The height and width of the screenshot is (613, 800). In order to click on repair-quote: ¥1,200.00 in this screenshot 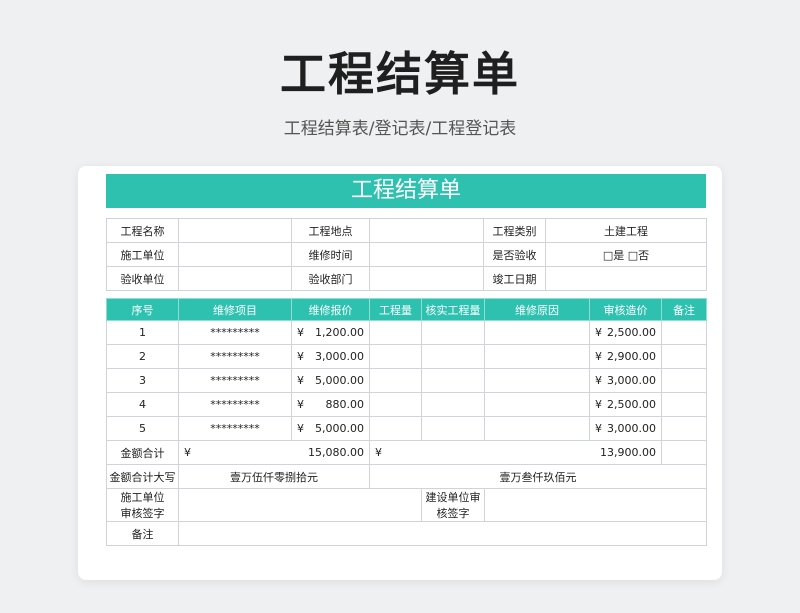, I will do `click(330, 332)`.